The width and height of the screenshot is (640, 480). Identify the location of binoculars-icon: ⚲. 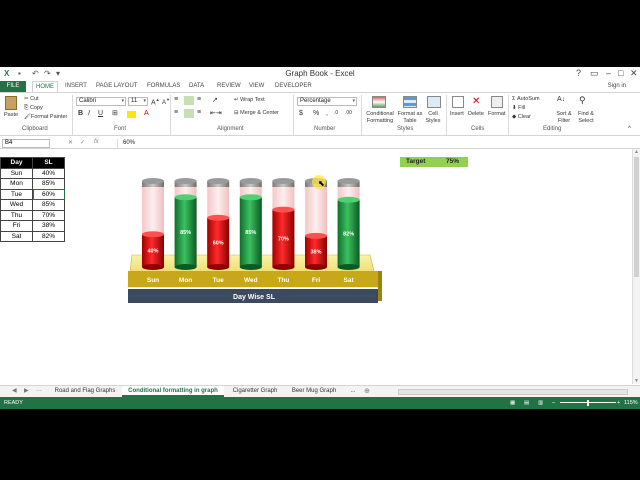
(582, 100).